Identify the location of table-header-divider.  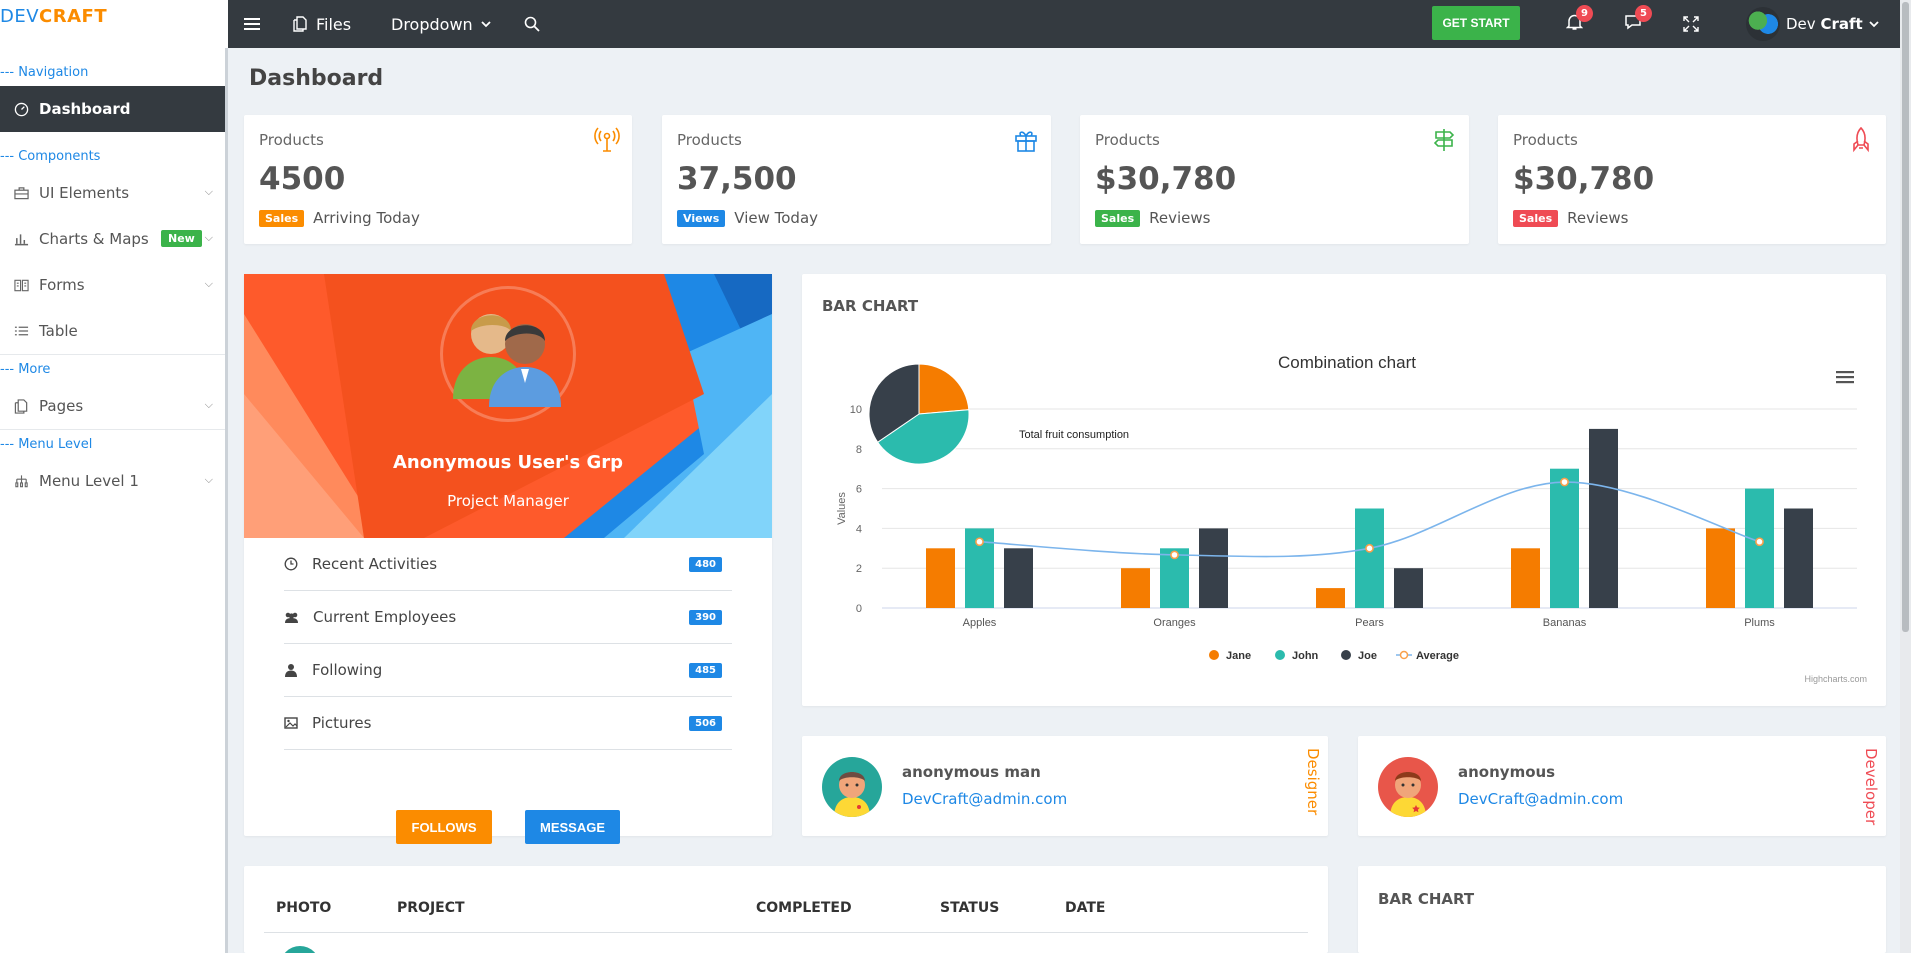
(786, 932).